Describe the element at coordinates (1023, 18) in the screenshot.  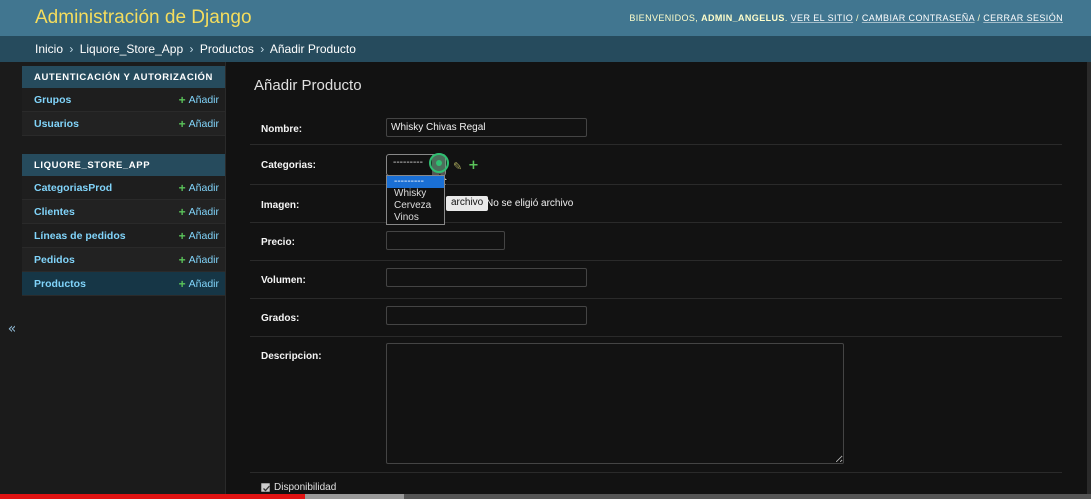
I see `logout-link: Cerrar sesión` at that location.